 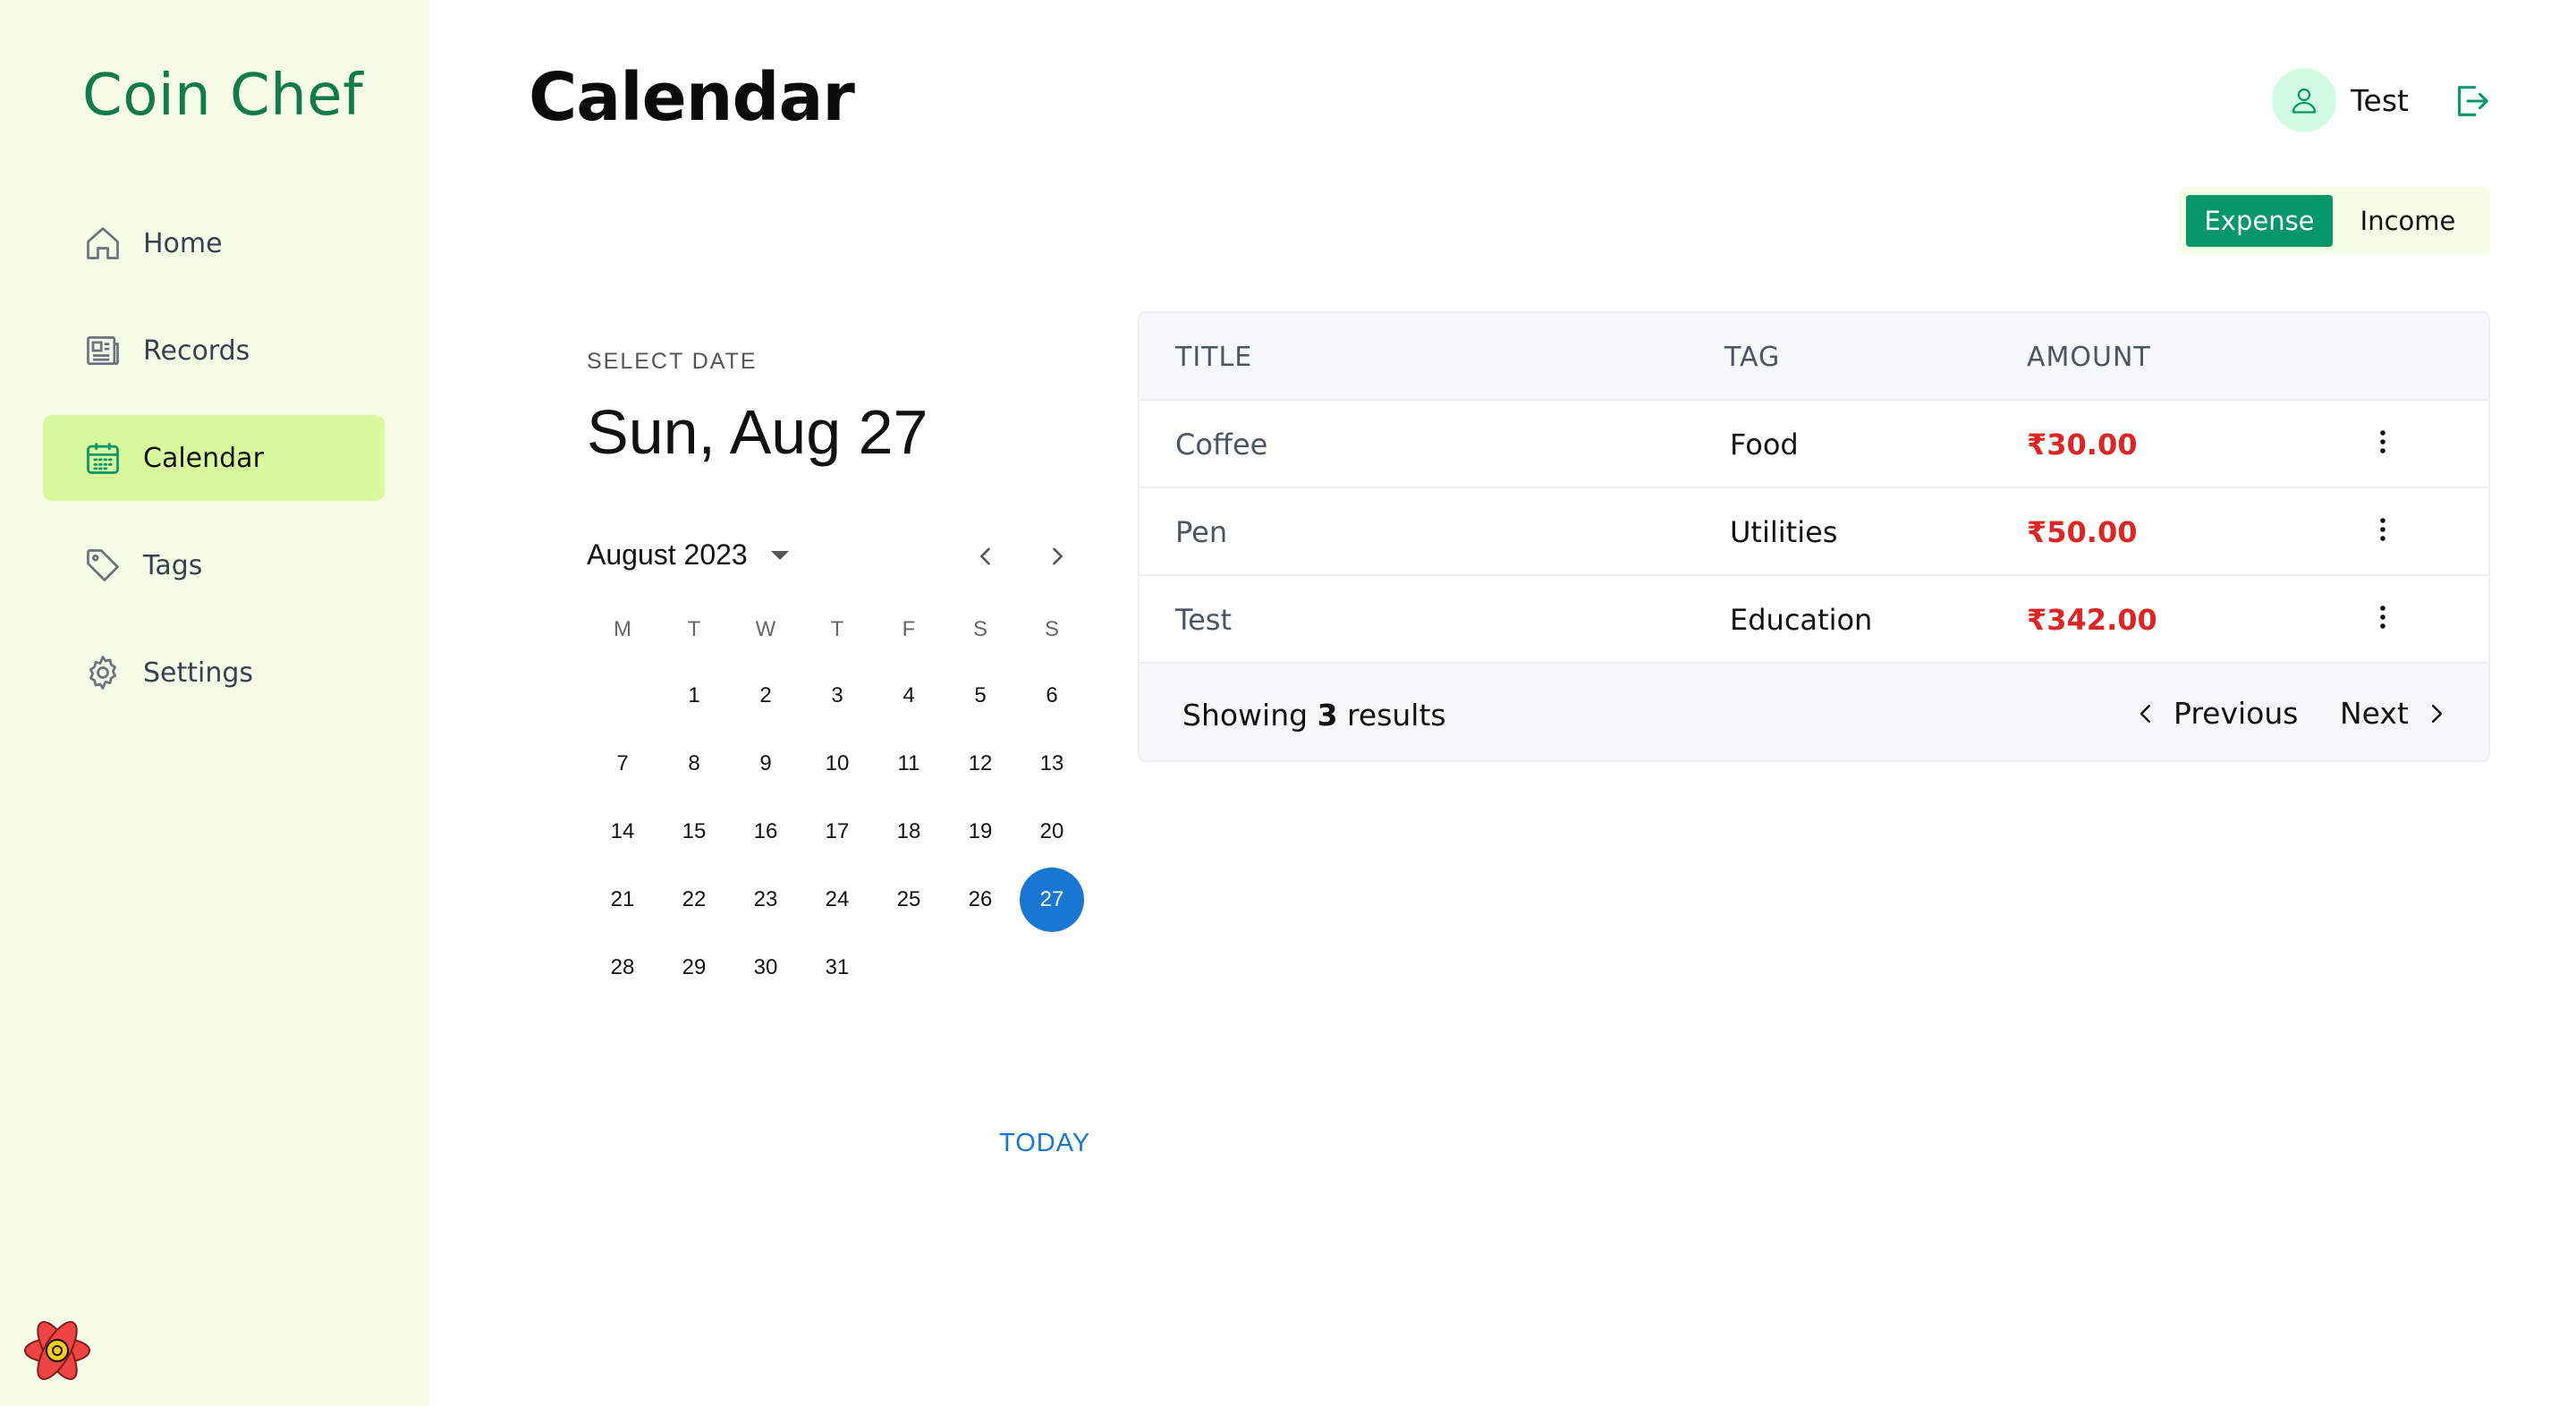 What do you see at coordinates (222, 96) in the screenshot?
I see `brand-logo: Coin Chef` at bounding box center [222, 96].